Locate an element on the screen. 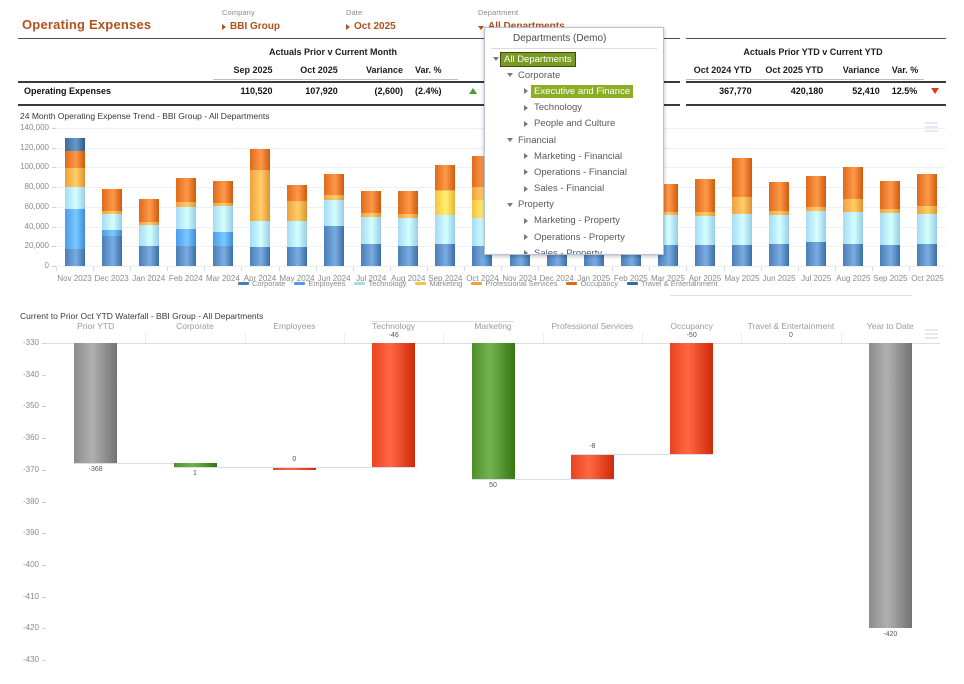 The height and width of the screenshot is (684, 964). filter-company: Company BBI Group is located at coordinates (251, 20).